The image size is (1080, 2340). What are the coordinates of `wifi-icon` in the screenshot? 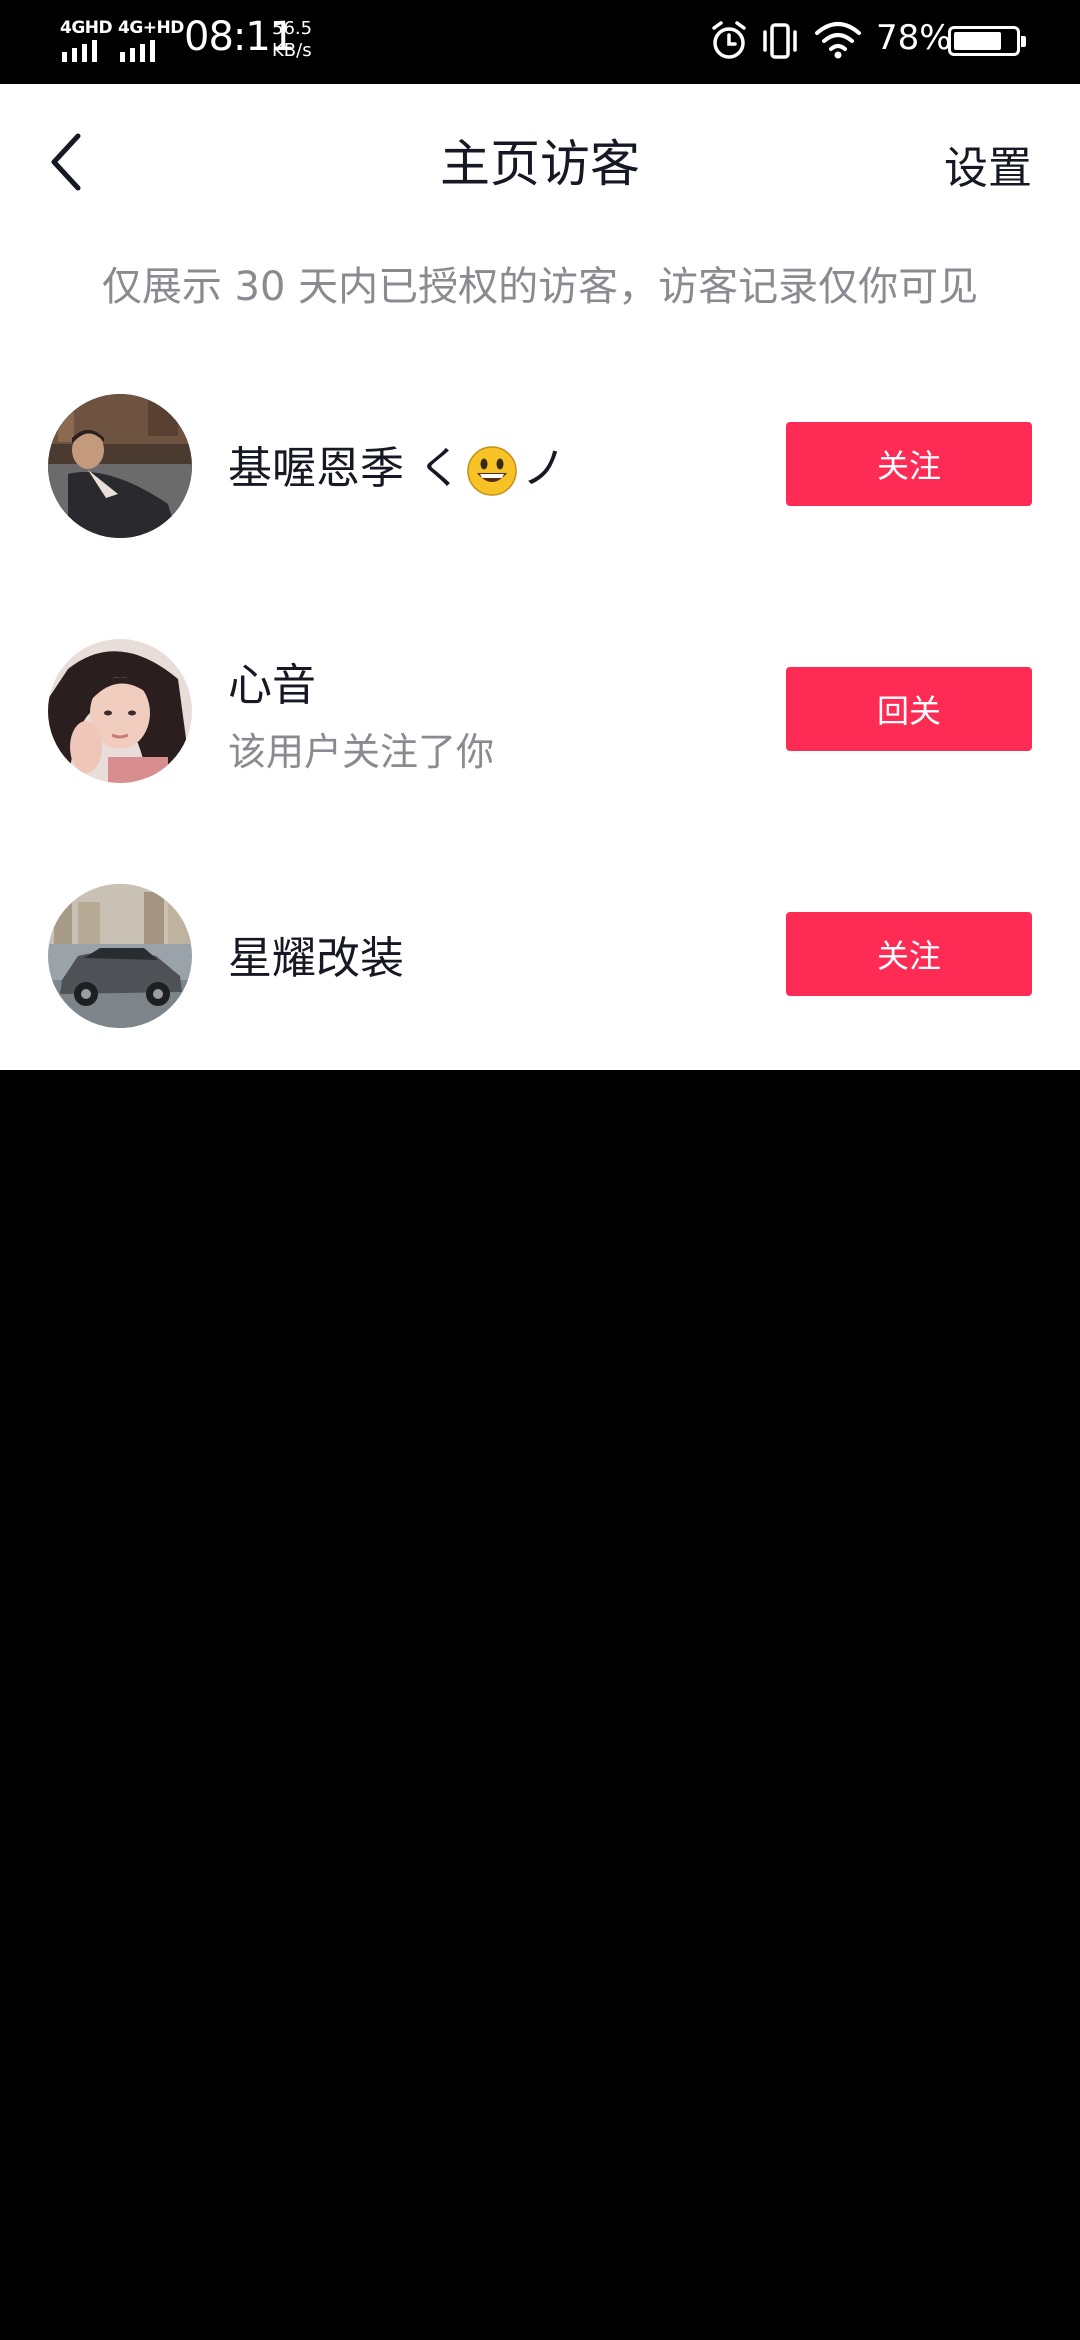 It's located at (838, 40).